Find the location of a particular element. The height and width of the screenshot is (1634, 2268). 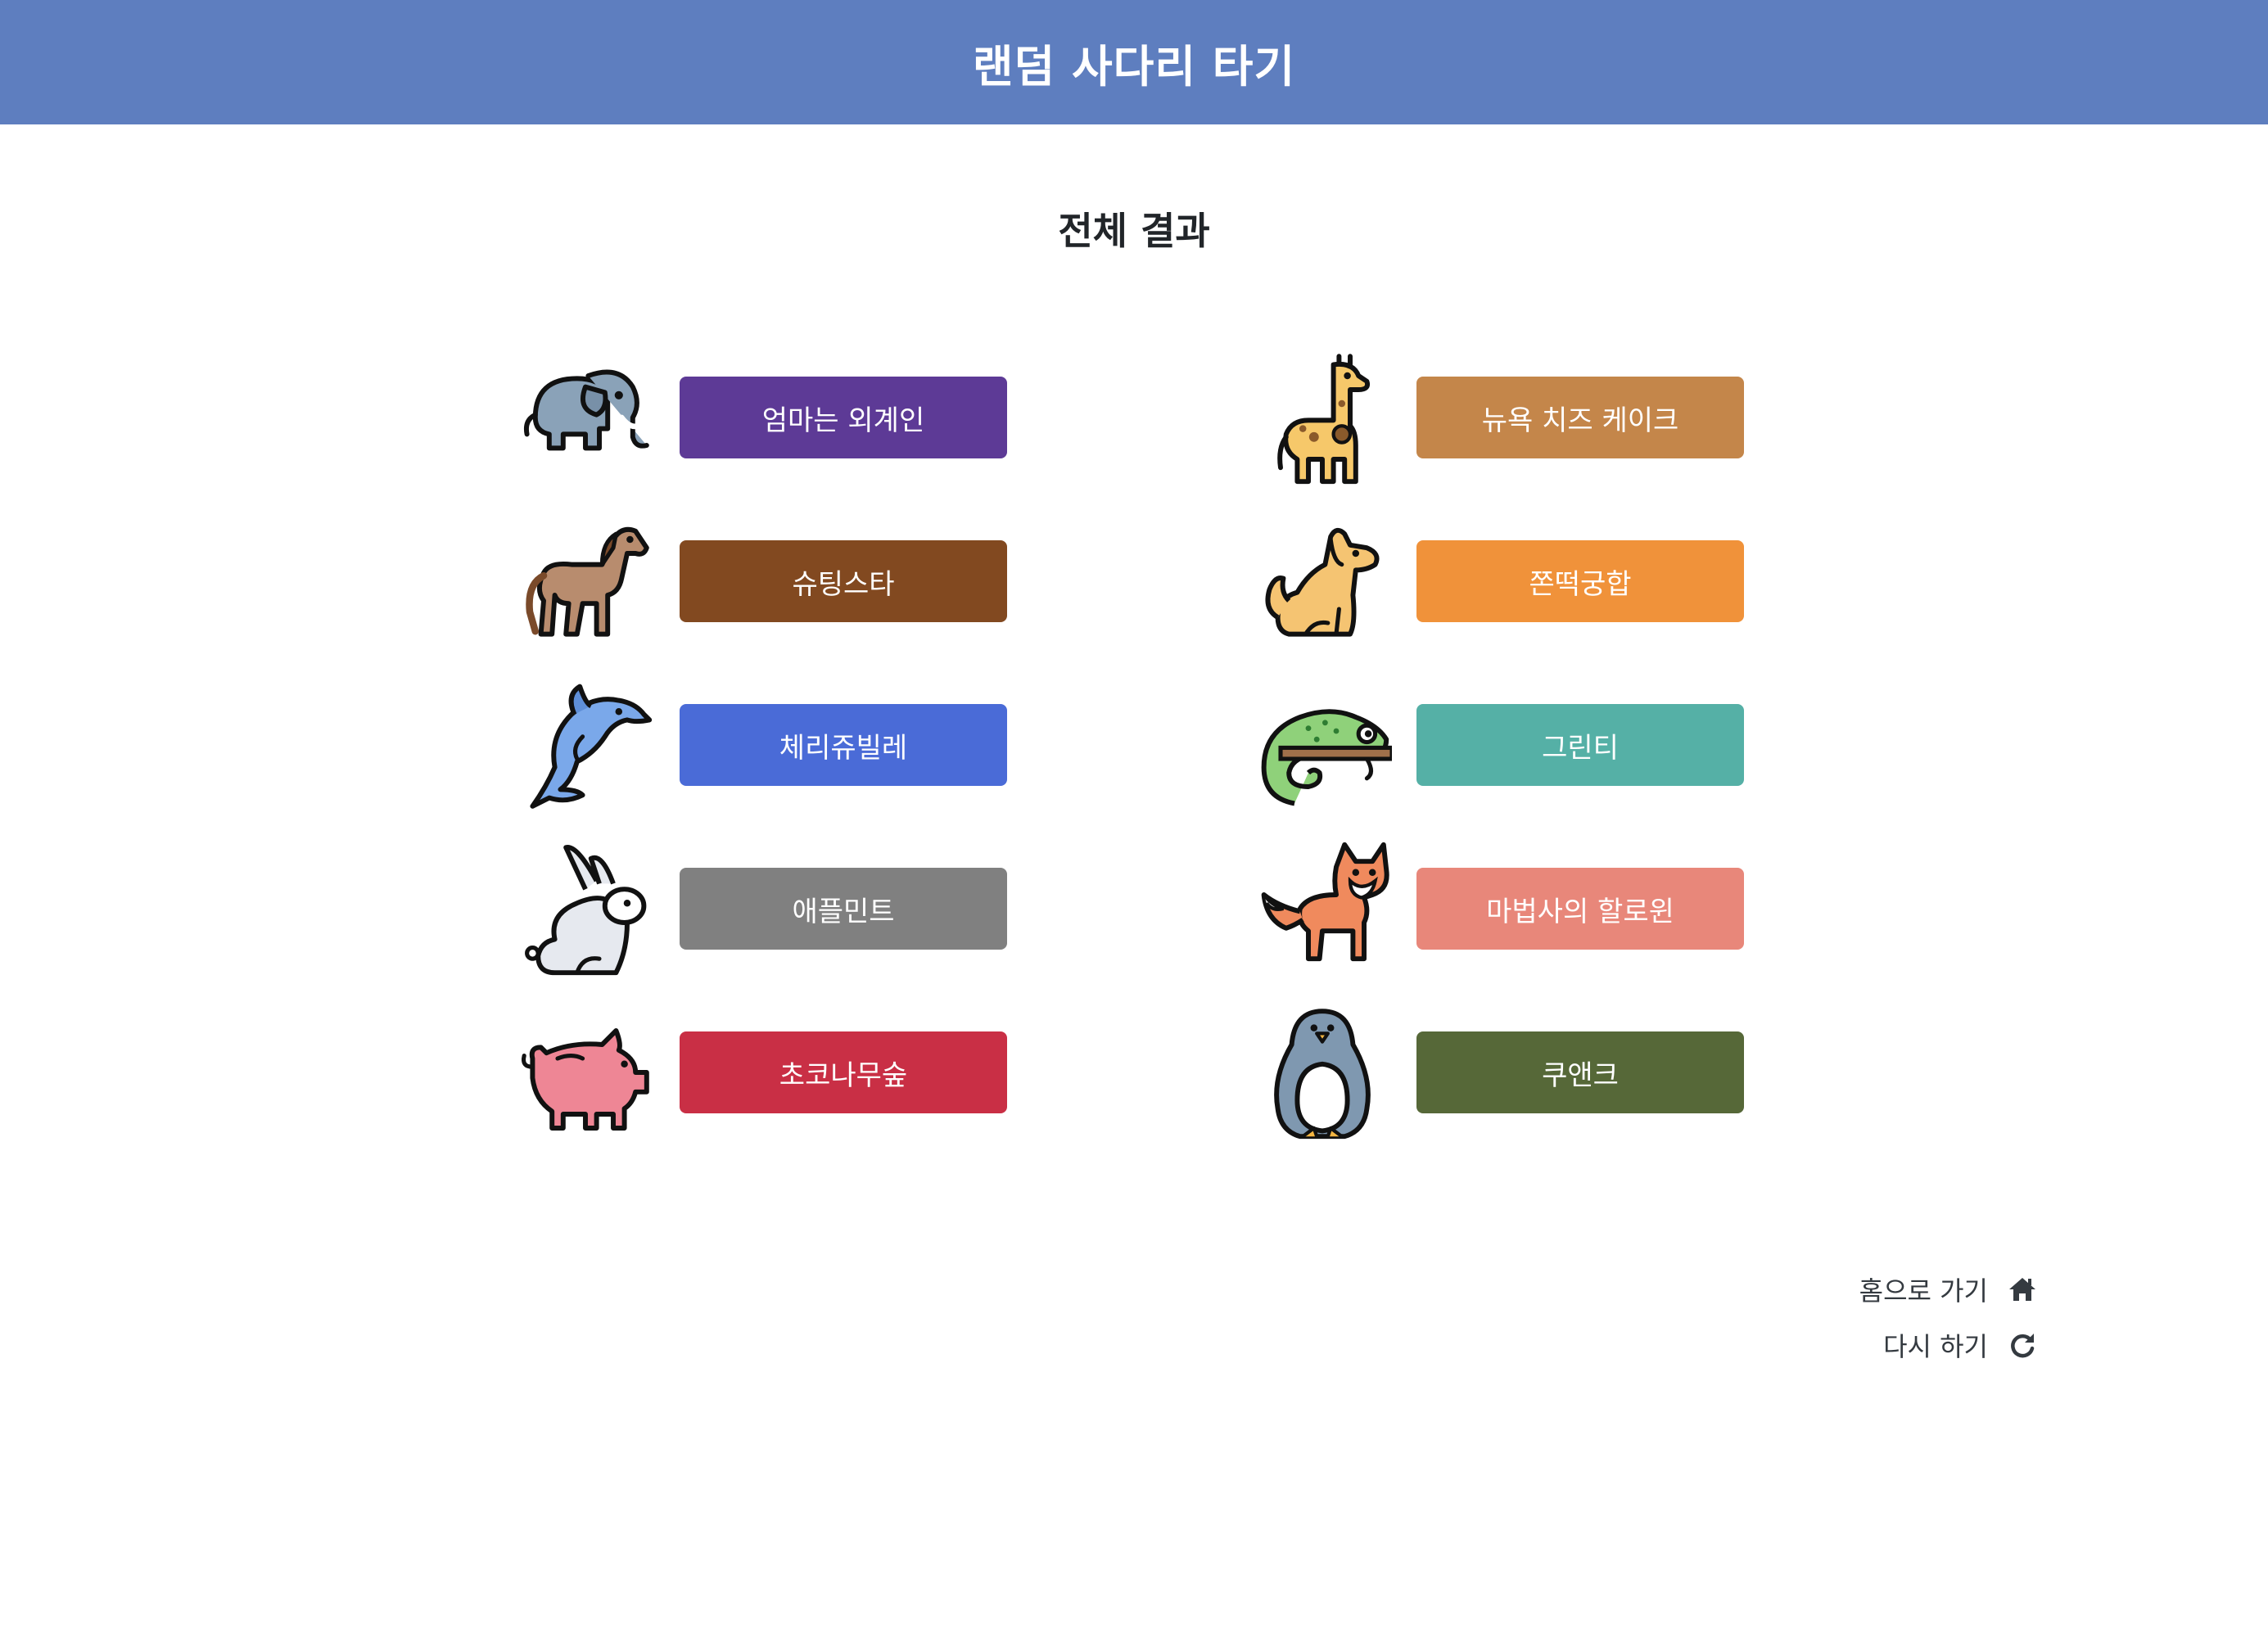

retry-link: 다시 하기 is located at coordinates (1949, 1345).